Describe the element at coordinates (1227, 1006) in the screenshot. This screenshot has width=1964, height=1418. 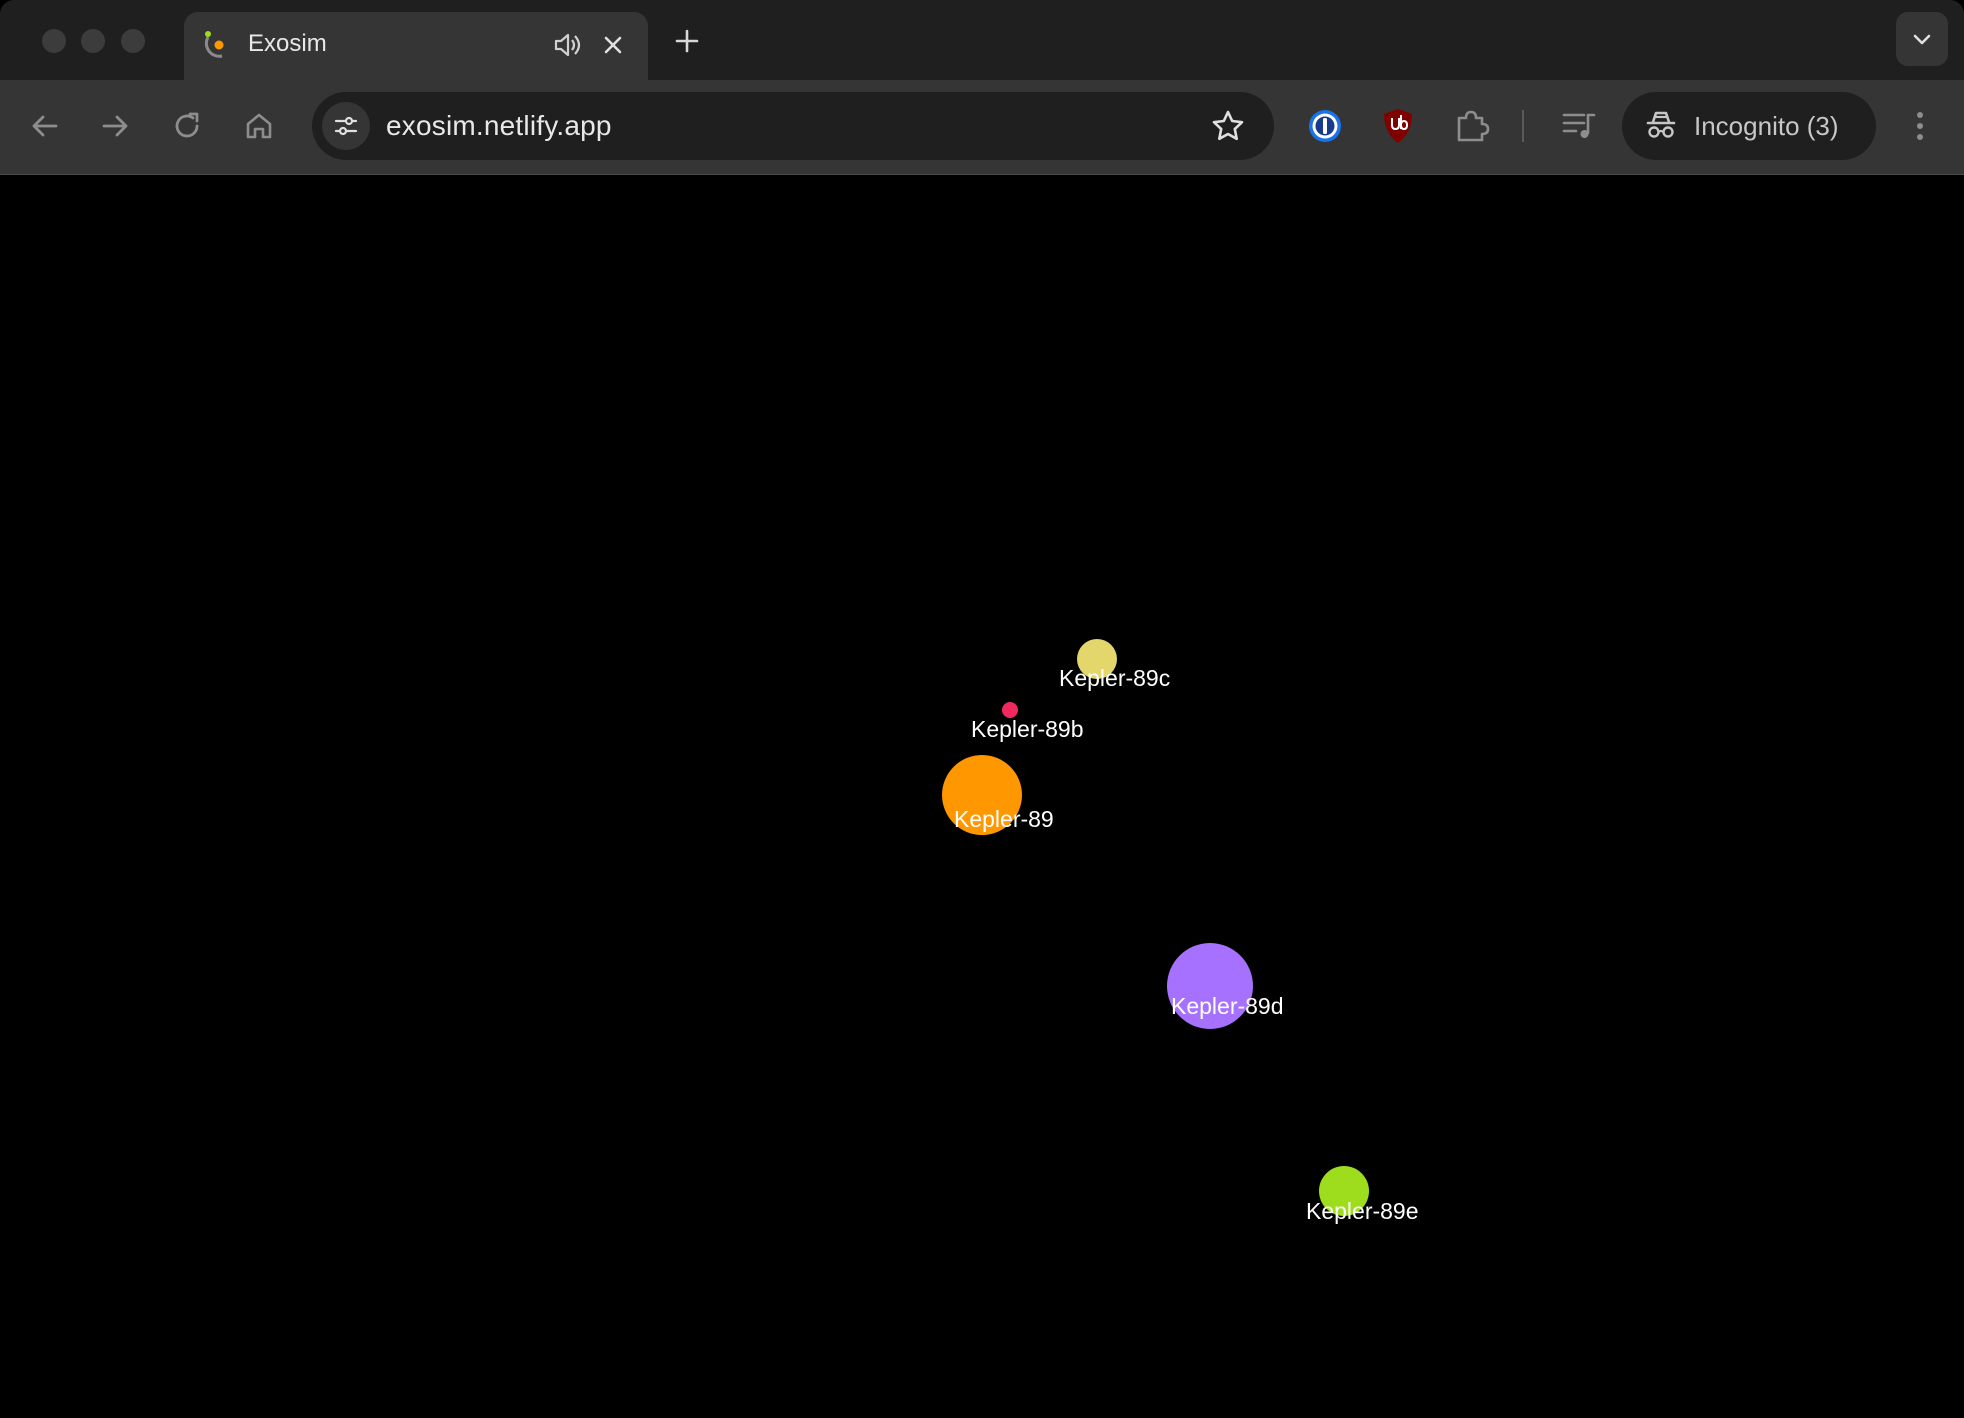
I see `body-label-kepler-89d: Kepler-89d` at that location.